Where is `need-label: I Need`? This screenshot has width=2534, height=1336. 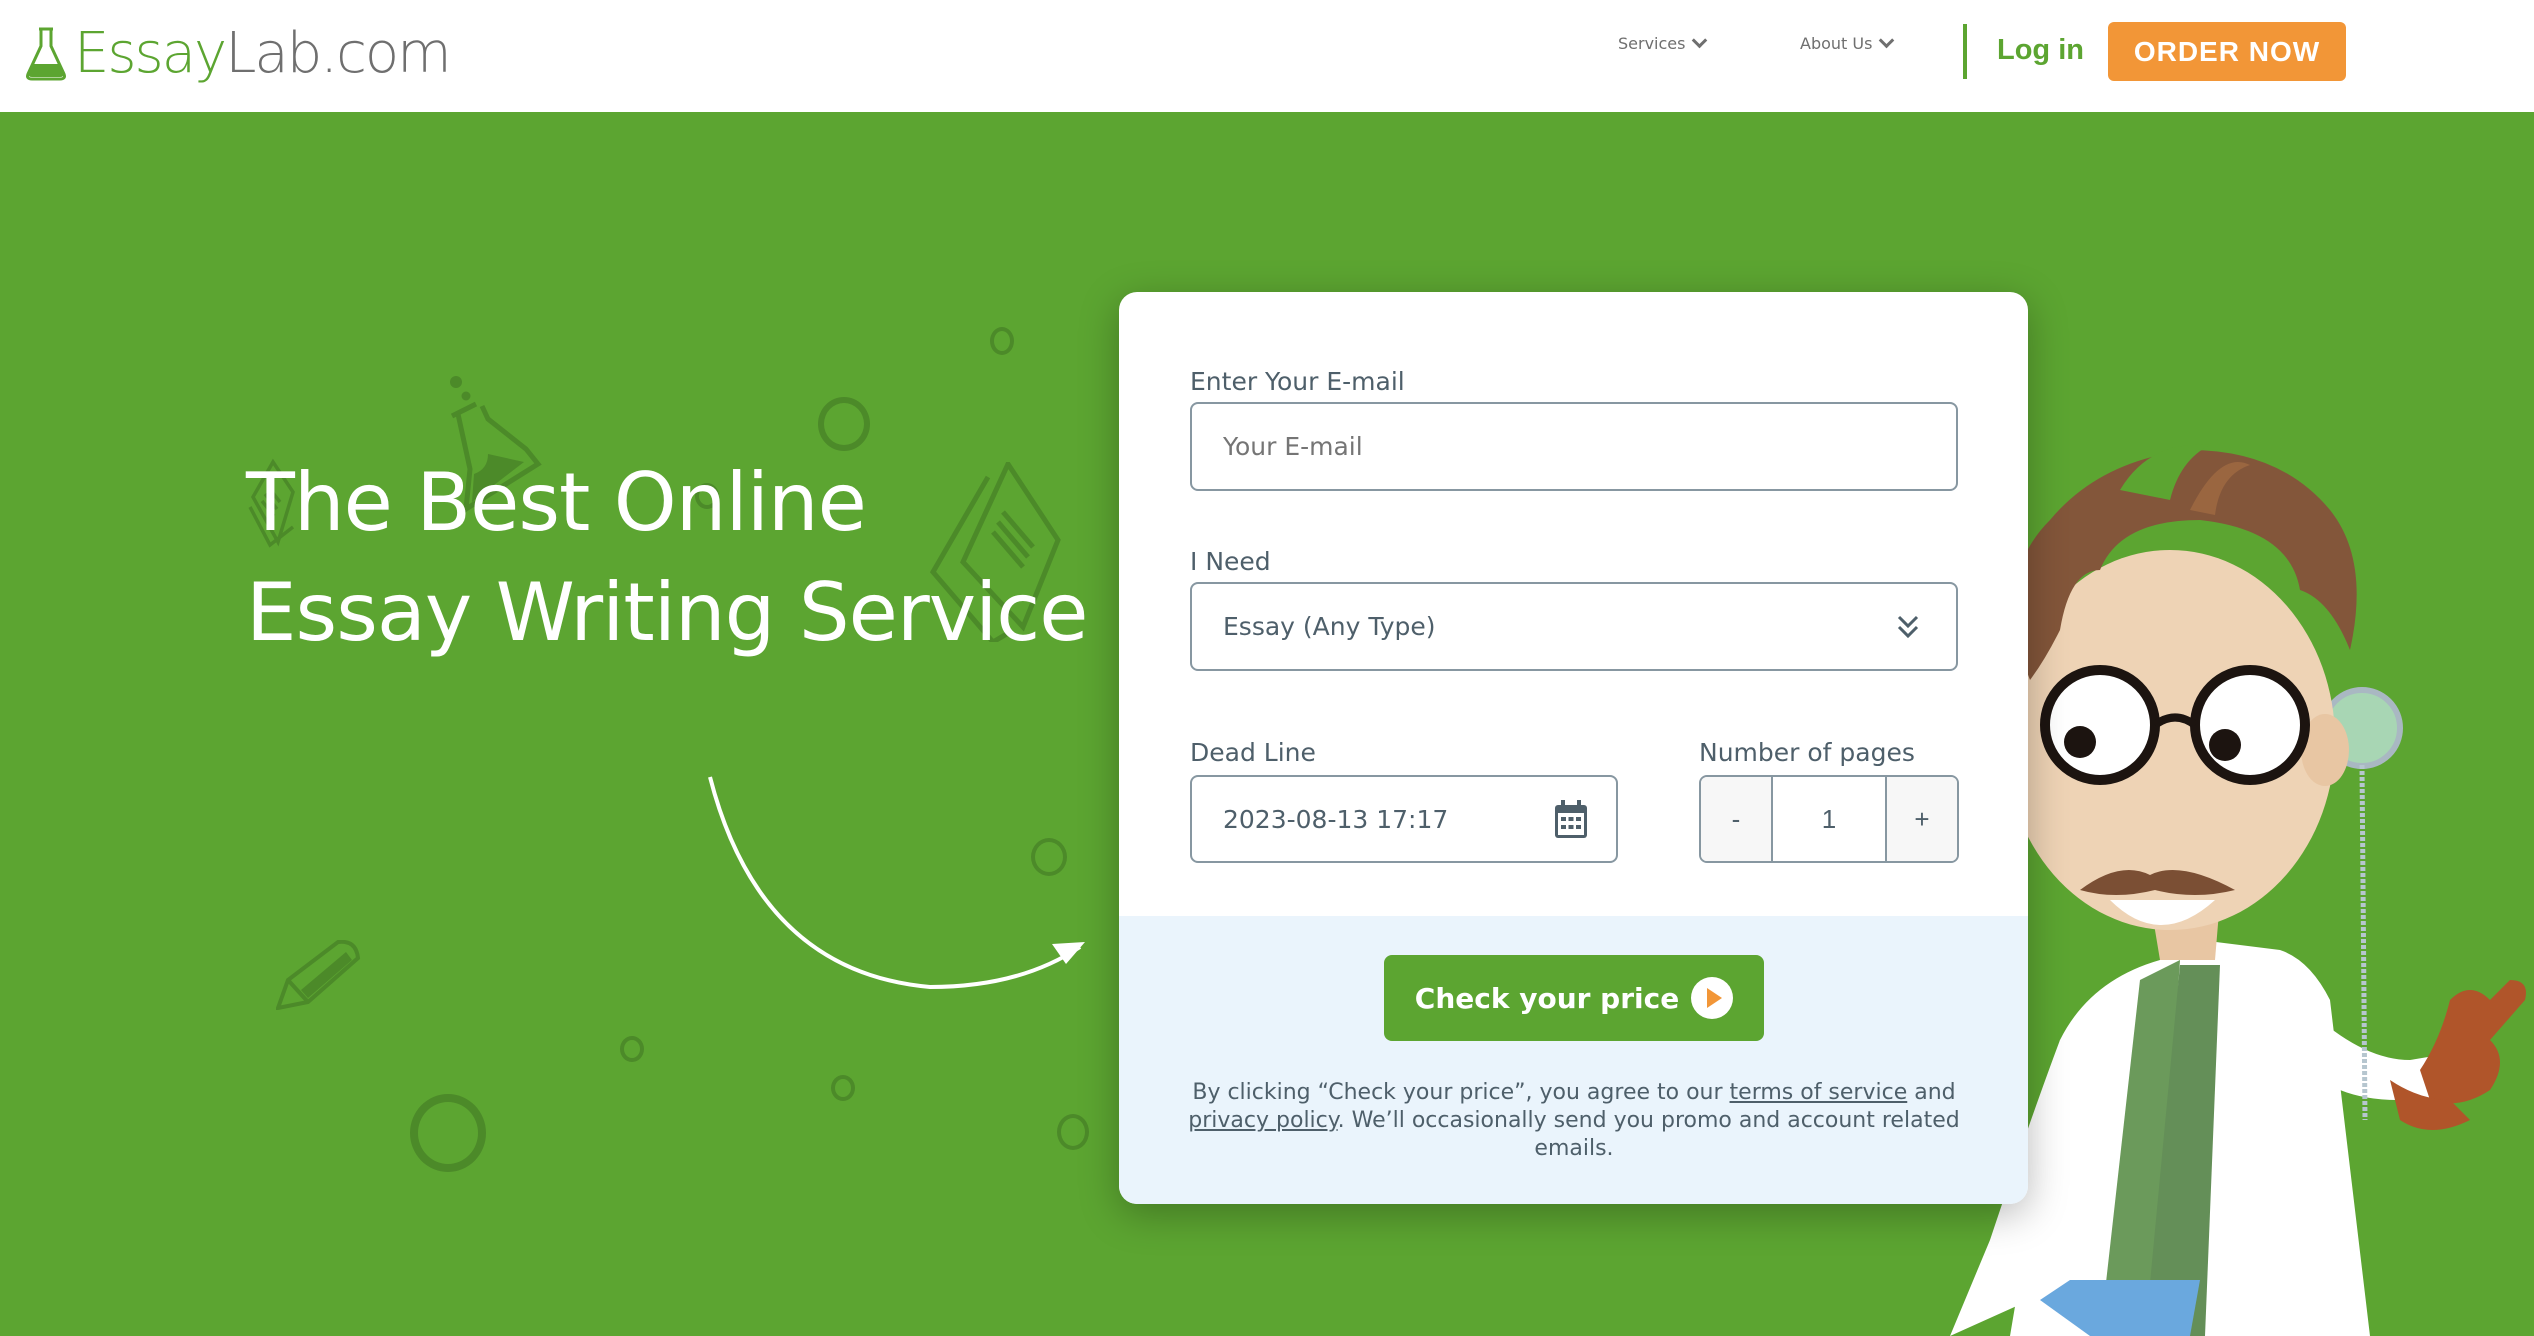 need-label: I Need is located at coordinates (1230, 561).